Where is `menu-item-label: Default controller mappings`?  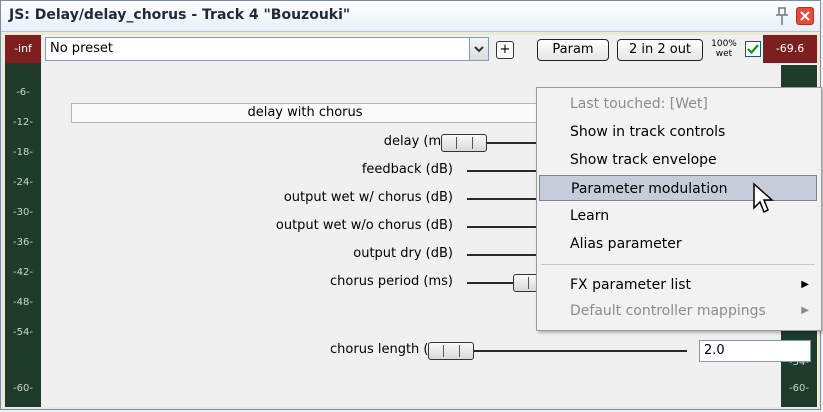 menu-item-label: Default controller mappings is located at coordinates (668, 311).